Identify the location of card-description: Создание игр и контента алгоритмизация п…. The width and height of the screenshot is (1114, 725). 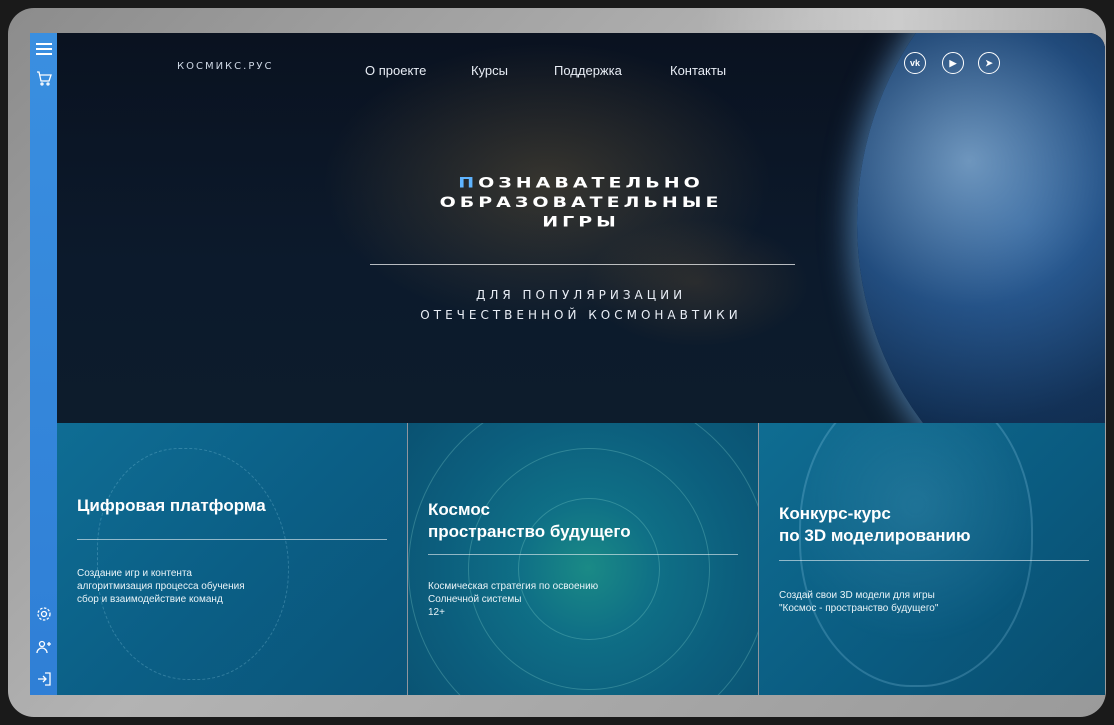
(161, 586).